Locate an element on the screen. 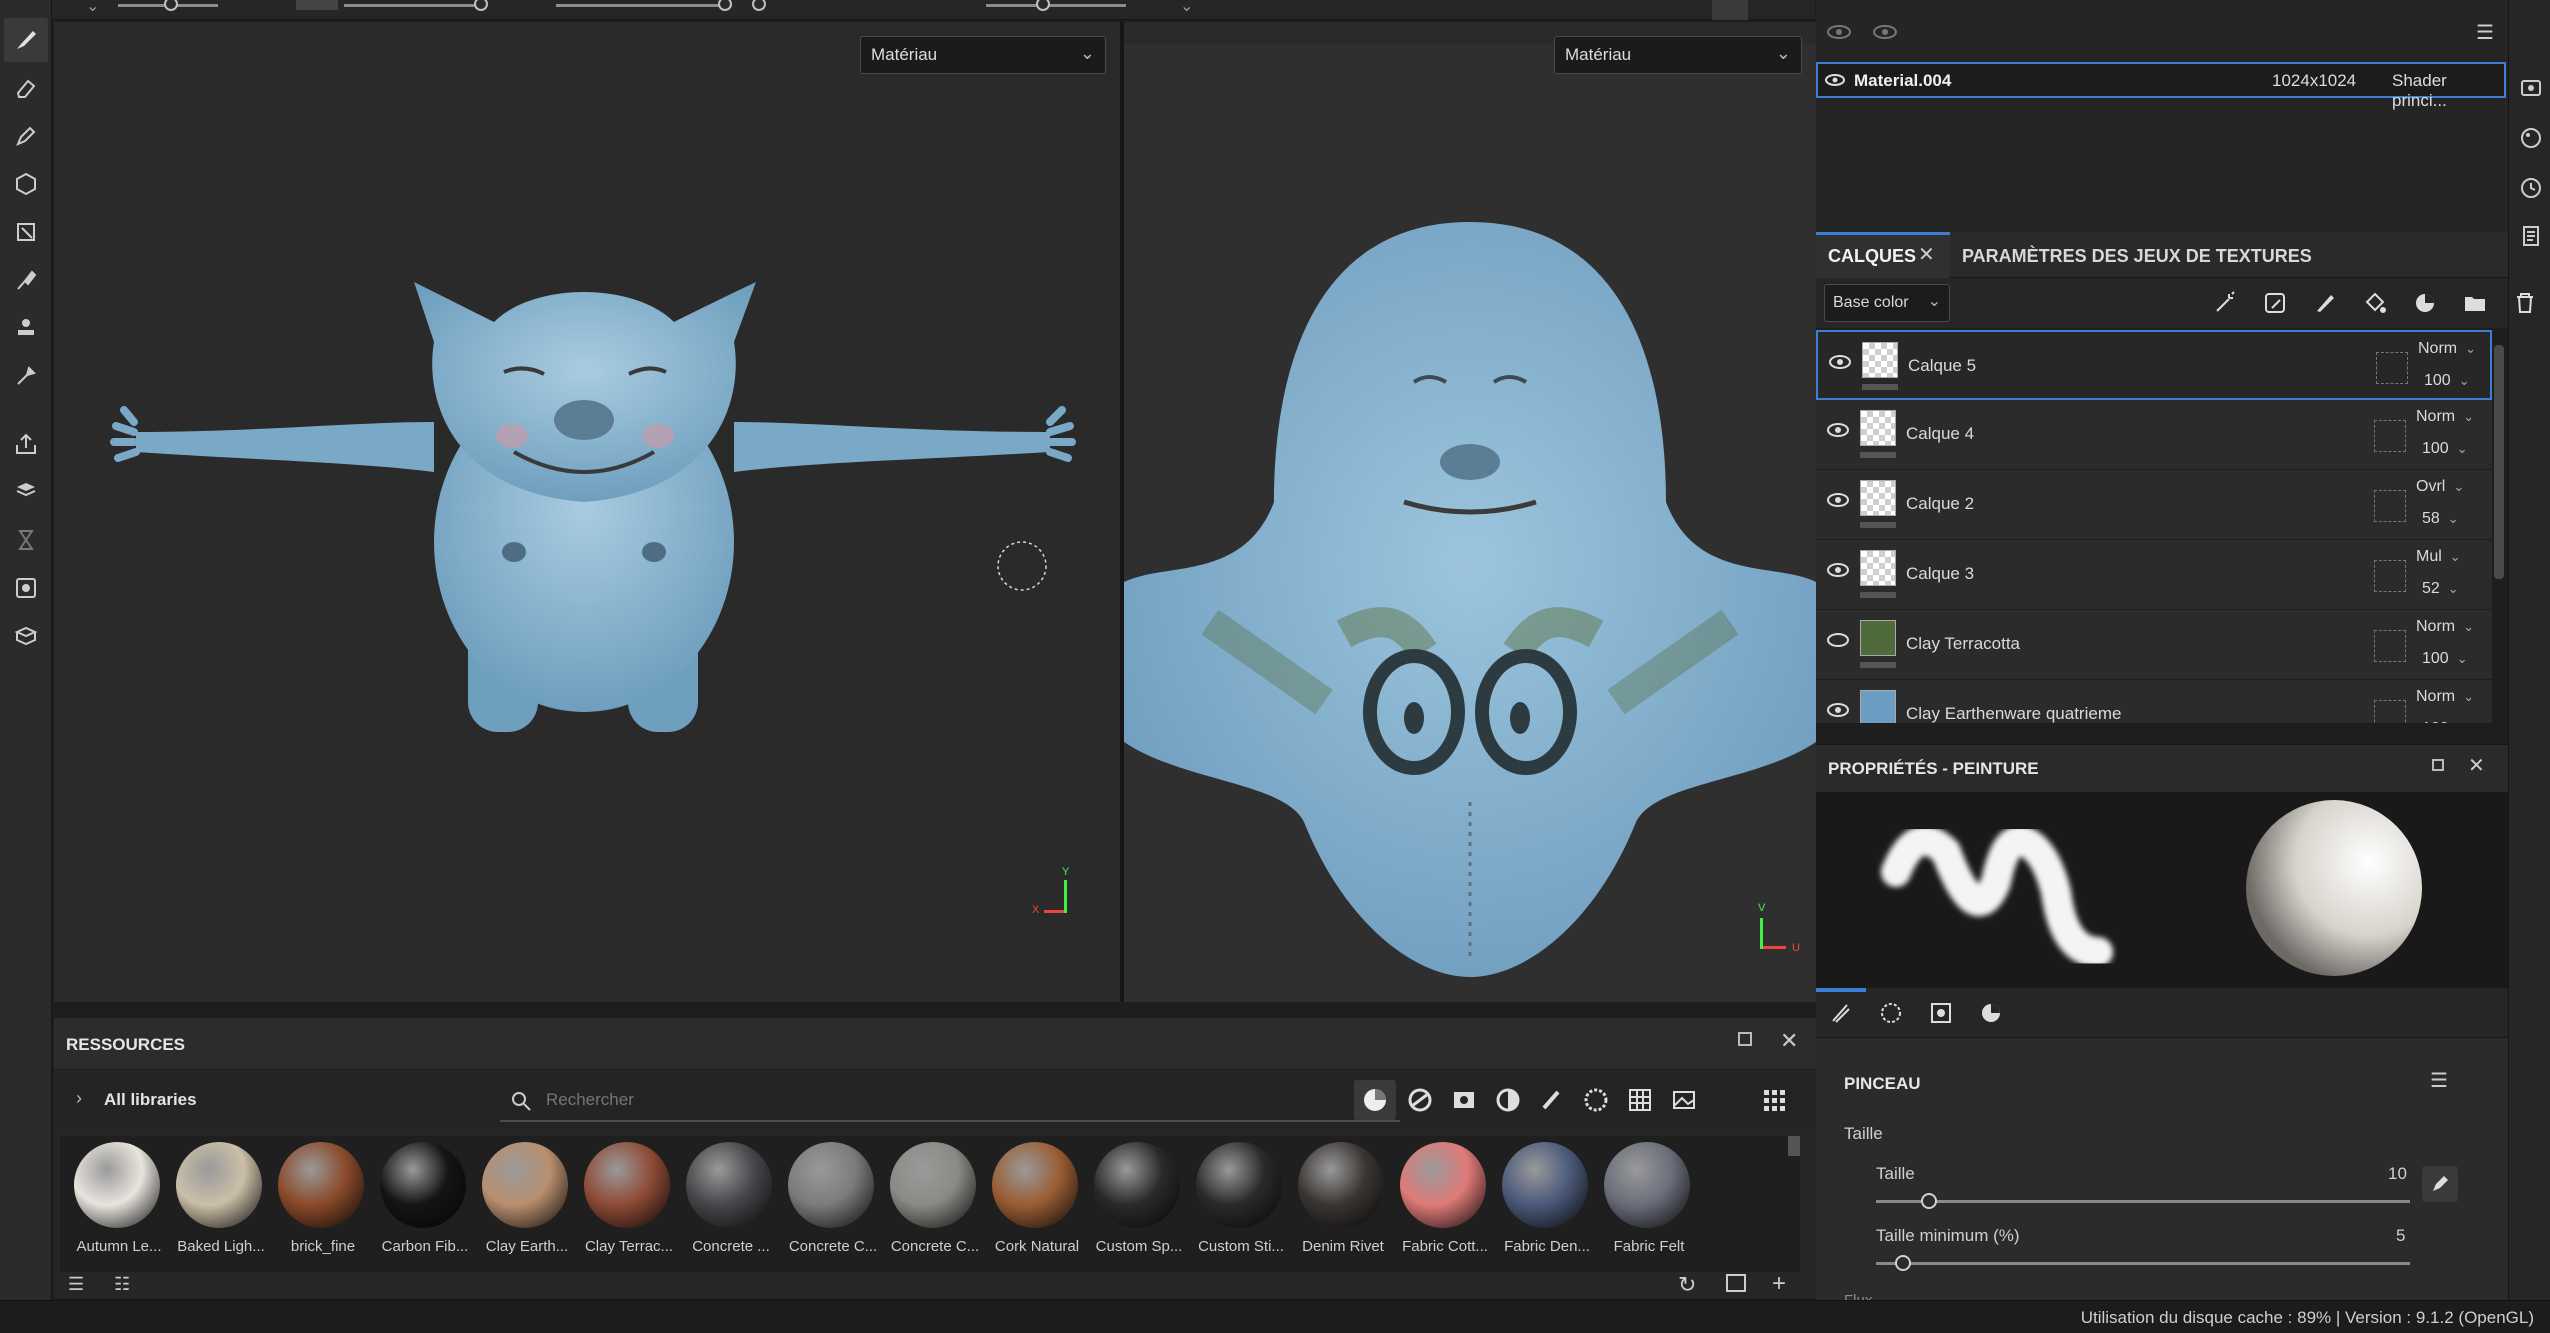 This screenshot has height=1333, width=2550. chevron-right-icon: › is located at coordinates (79, 1098).